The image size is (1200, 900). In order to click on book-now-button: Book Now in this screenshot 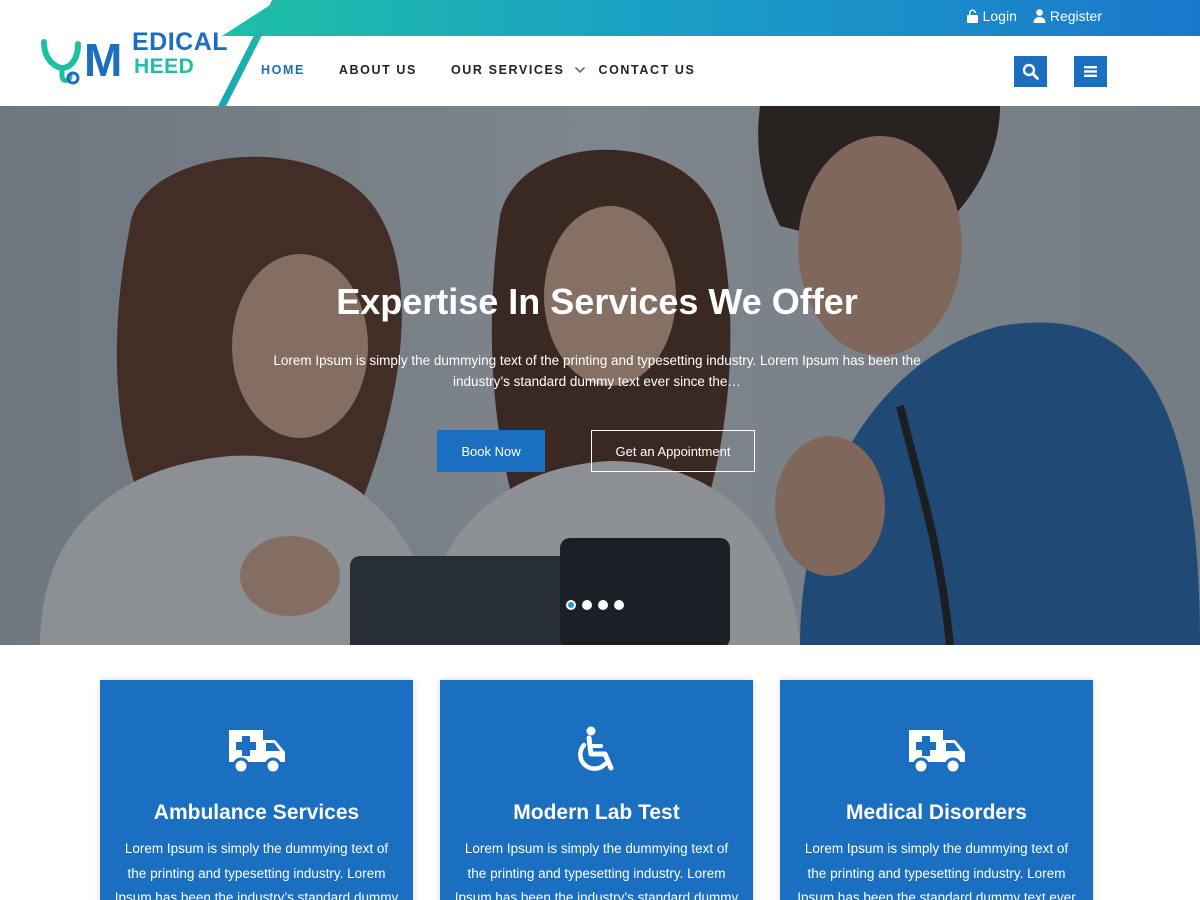, I will do `click(491, 451)`.